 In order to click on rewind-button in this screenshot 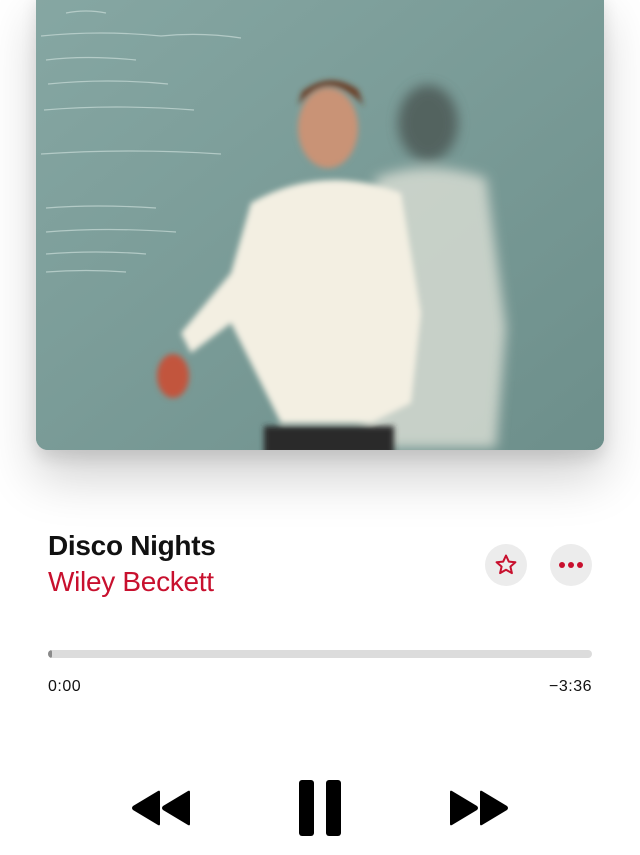, I will do `click(161, 808)`.